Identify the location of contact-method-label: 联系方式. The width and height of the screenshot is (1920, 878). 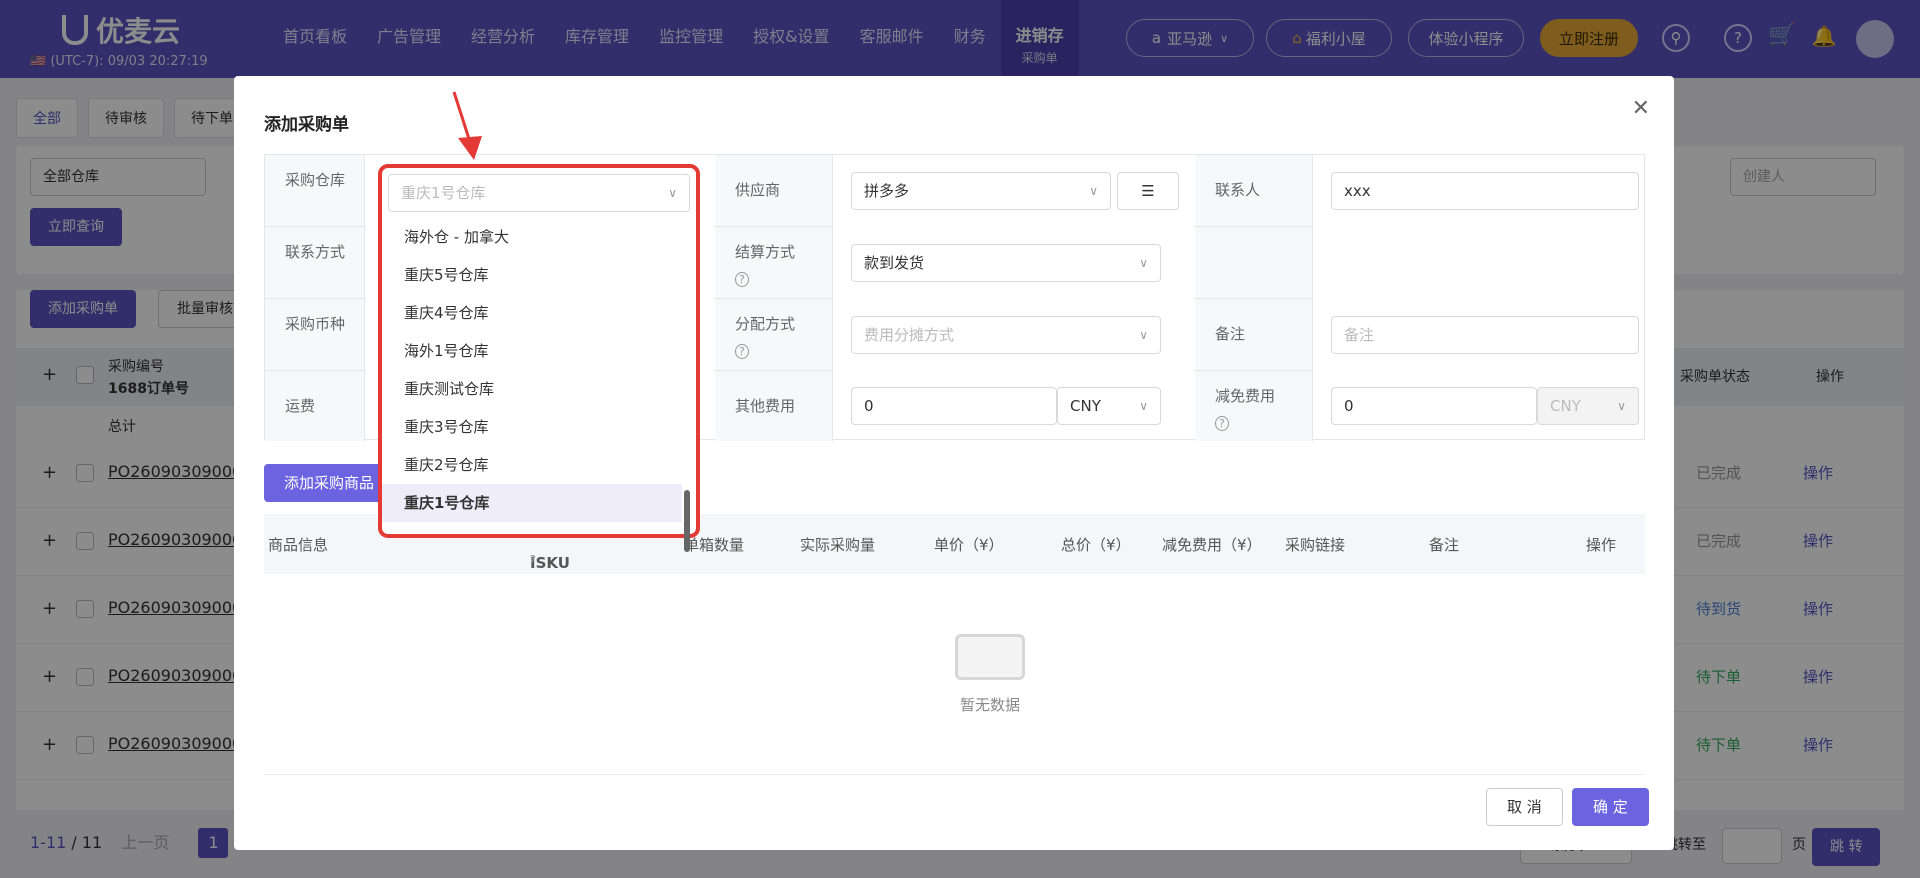
(315, 263).